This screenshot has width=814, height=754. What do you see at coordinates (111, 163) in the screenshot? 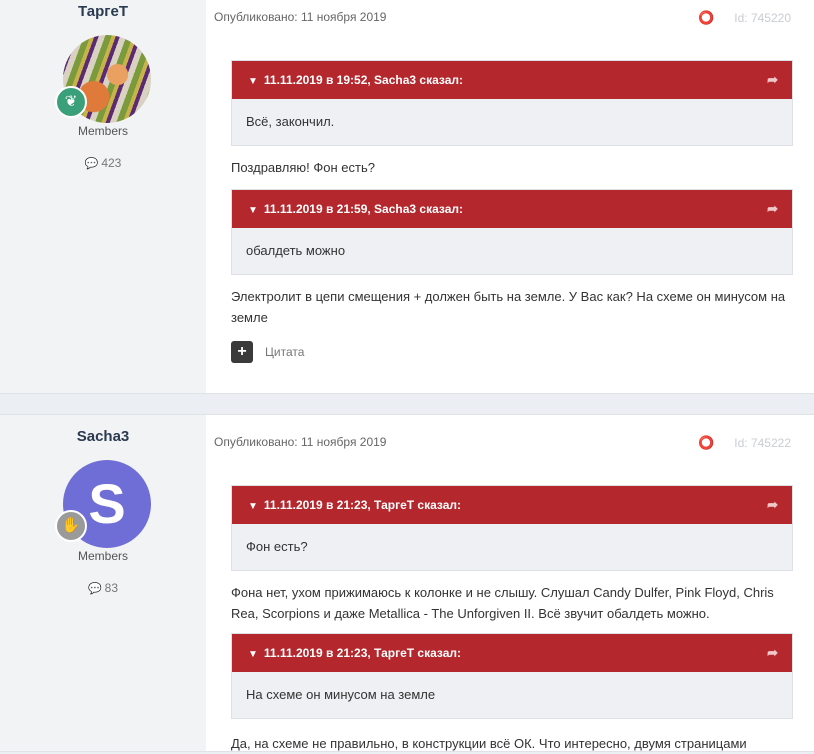
I see `post-count-value: 423` at bounding box center [111, 163].